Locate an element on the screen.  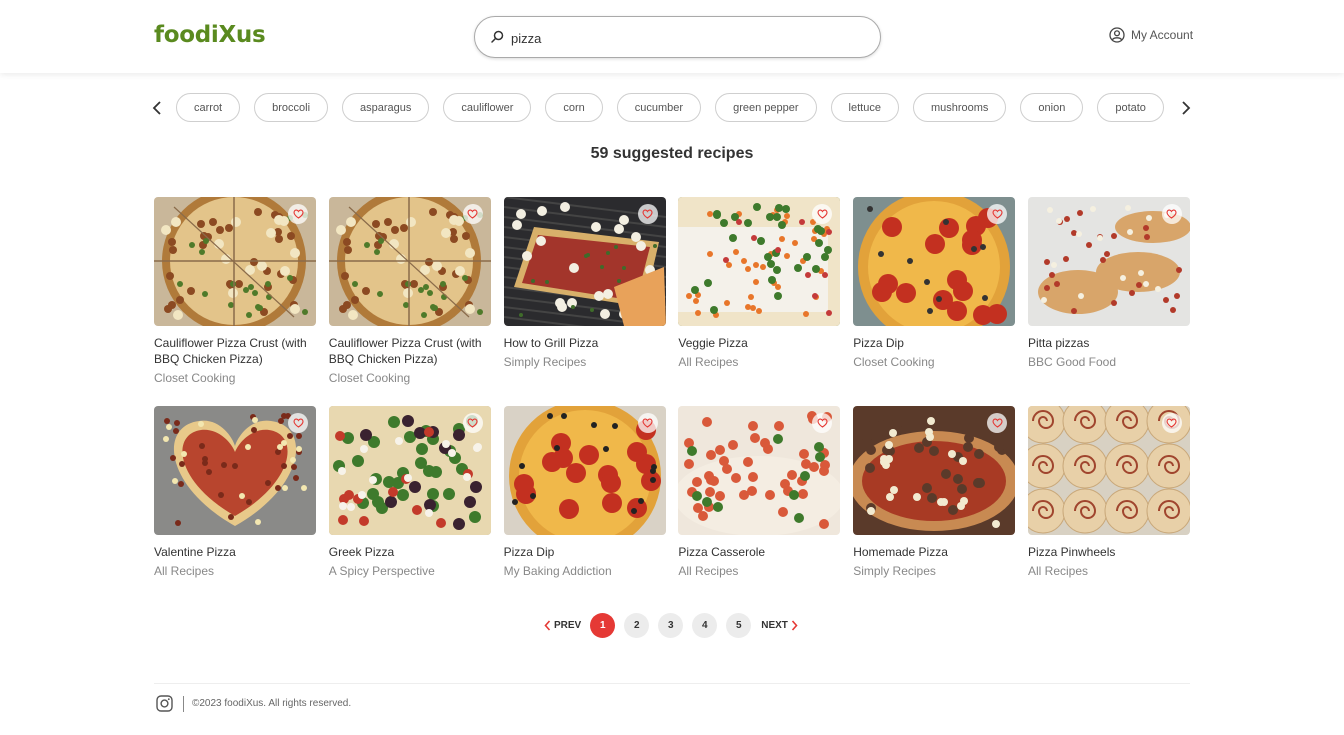
recipe-card: Greek Pizza A Spicy Perspective is located at coordinates (409, 510).